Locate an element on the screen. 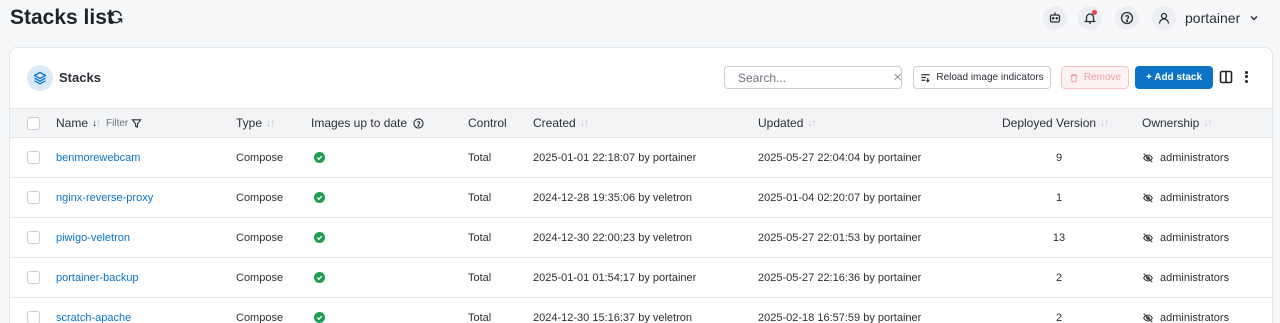  filter-icon is located at coordinates (136, 123).